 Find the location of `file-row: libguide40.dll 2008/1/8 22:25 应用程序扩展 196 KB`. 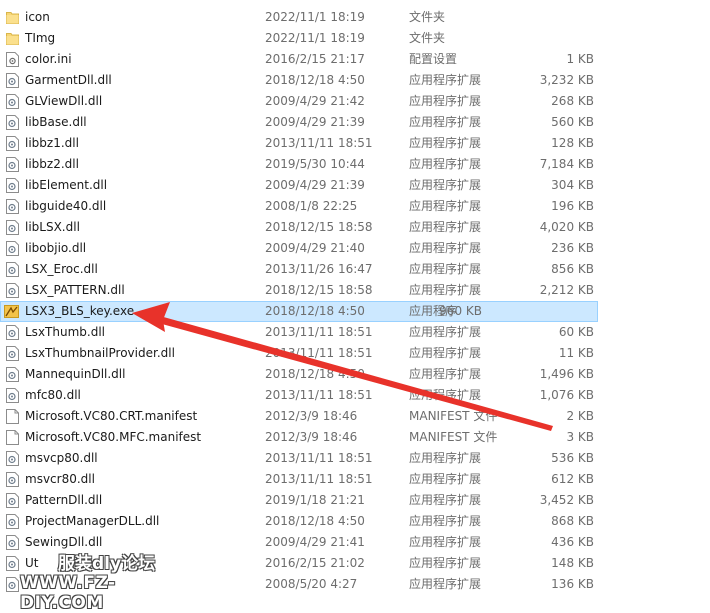

file-row: libguide40.dll 2008/1/8 22:25 应用程序扩展 196 KB is located at coordinates (355, 206).